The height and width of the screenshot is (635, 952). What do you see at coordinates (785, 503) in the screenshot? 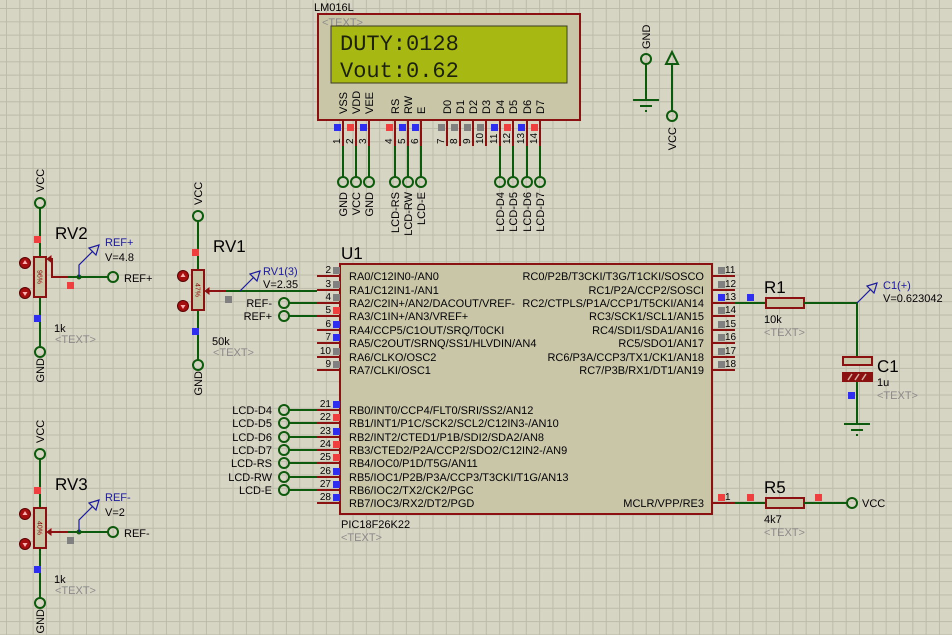
I see `resistor` at bounding box center [785, 503].